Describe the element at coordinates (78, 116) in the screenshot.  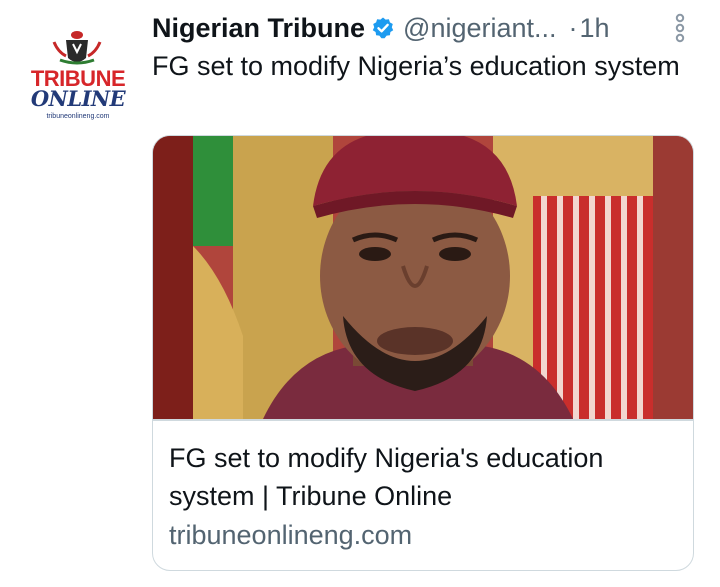
I see `logo-url-text: tribuneonlineng.com` at that location.